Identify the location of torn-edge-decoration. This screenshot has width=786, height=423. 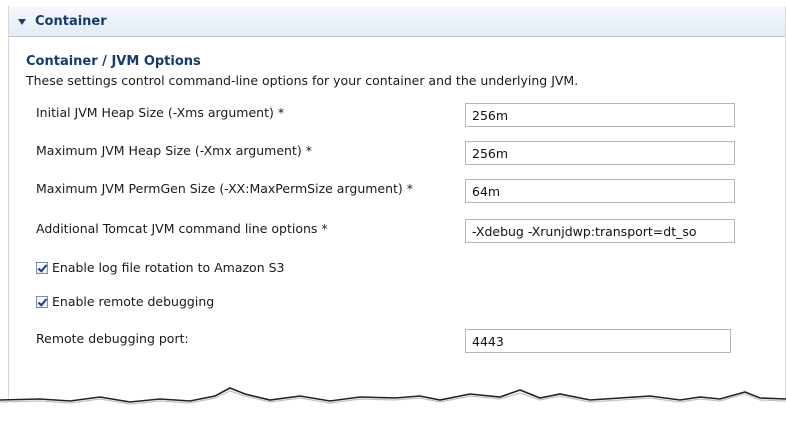
(393, 405).